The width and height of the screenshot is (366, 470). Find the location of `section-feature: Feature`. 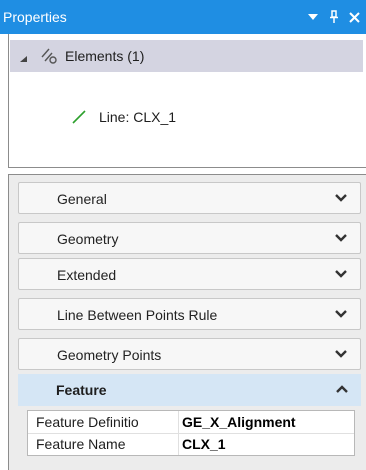

section-feature: Feature is located at coordinates (189, 390).